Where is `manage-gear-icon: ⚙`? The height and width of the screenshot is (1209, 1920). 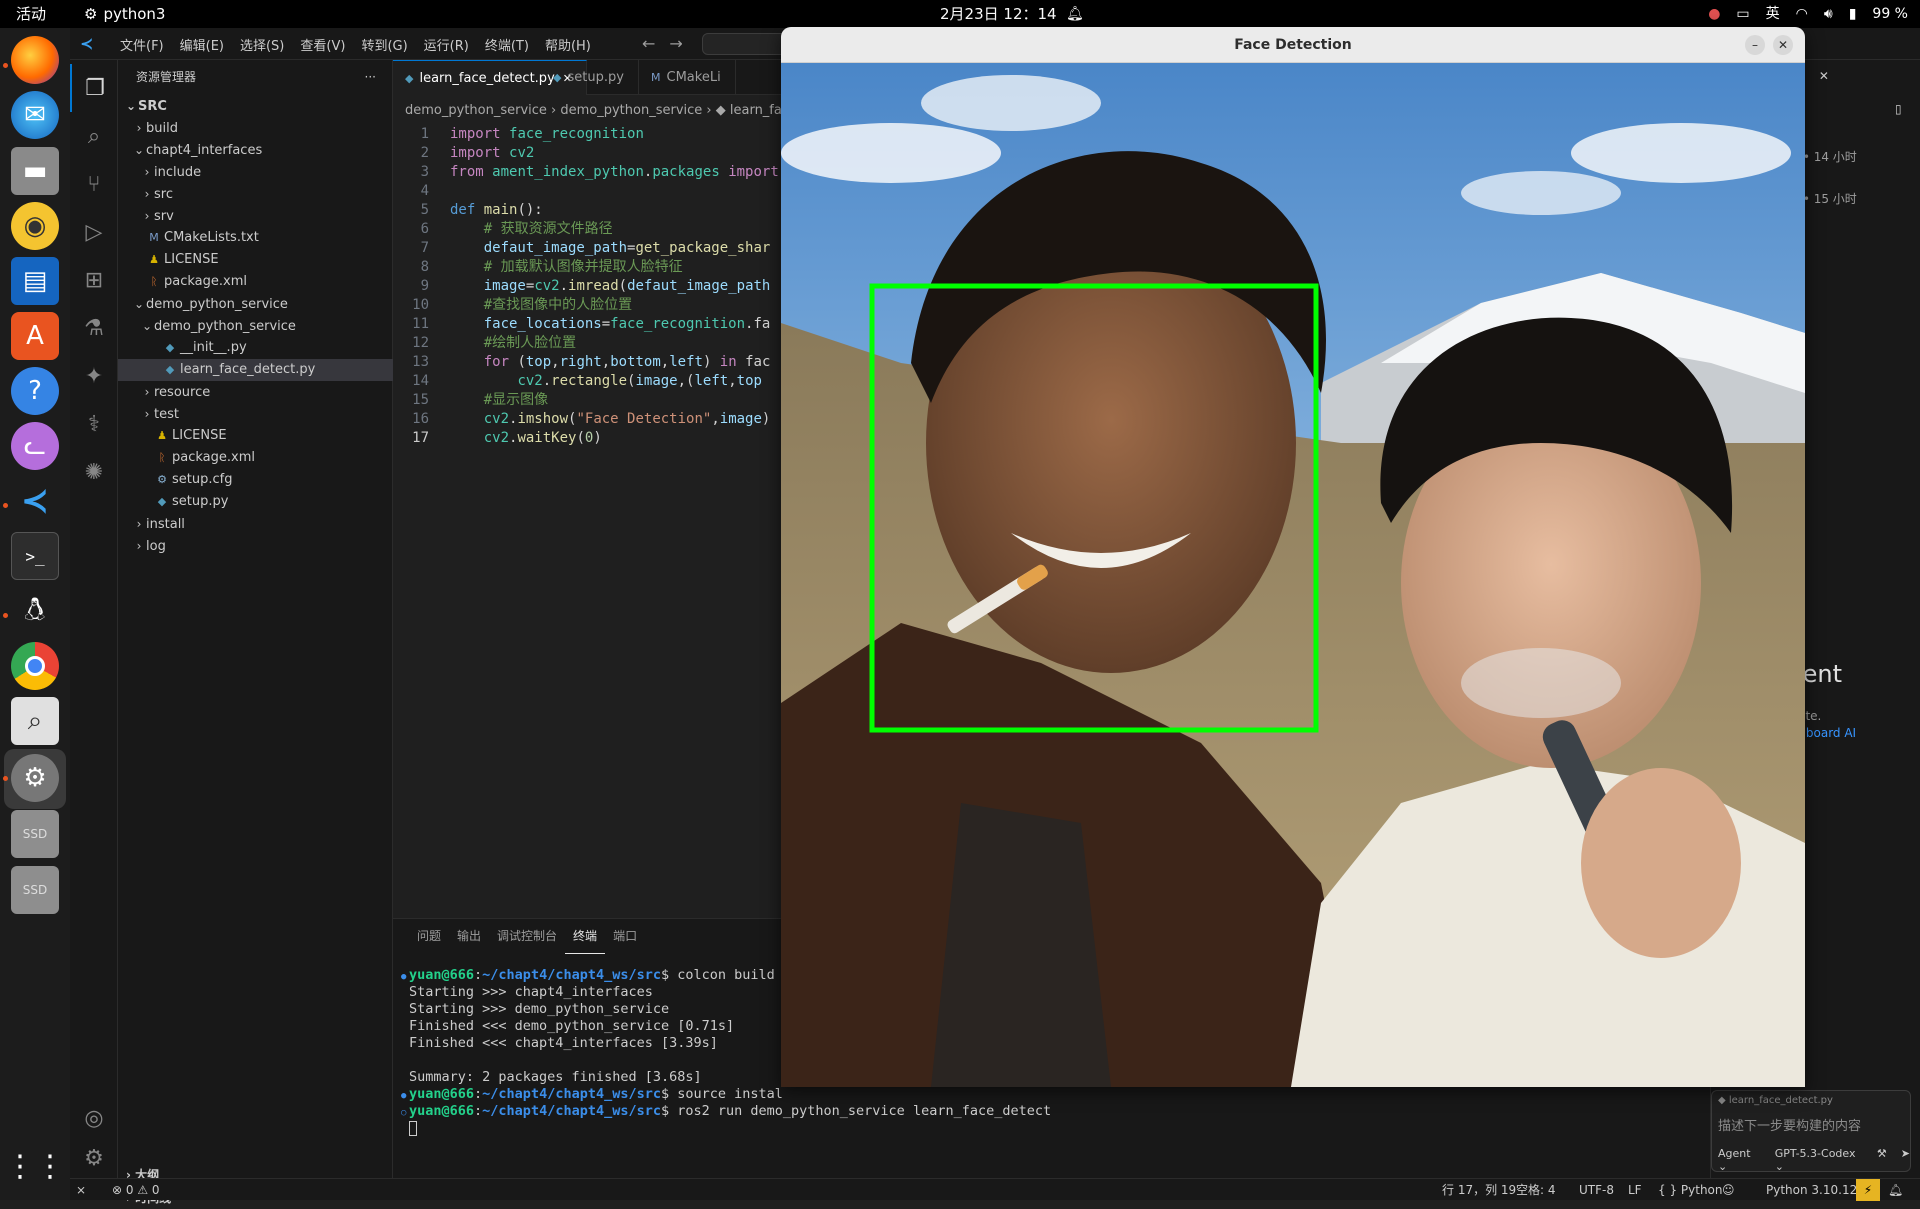 manage-gear-icon: ⚙ is located at coordinates (94, 1158).